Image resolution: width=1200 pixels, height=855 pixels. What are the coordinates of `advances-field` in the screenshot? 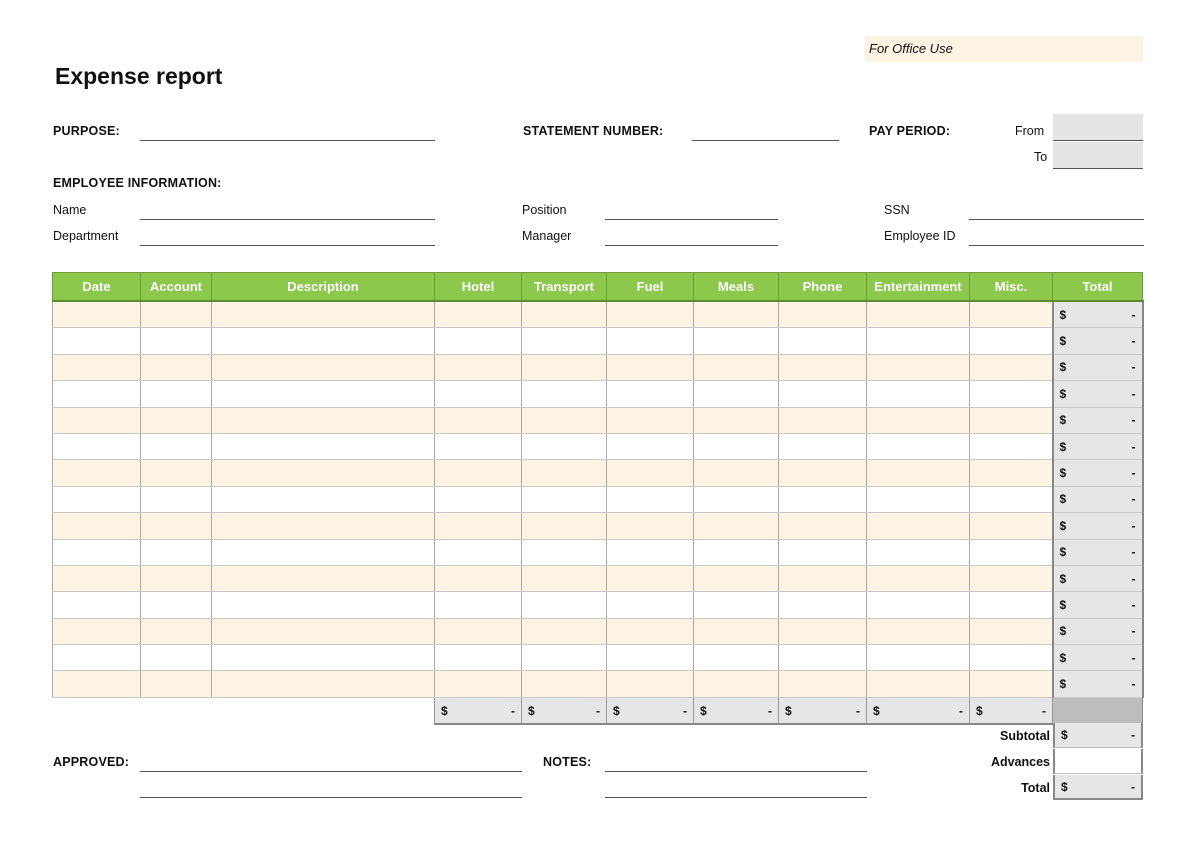 It's located at (1098, 761).